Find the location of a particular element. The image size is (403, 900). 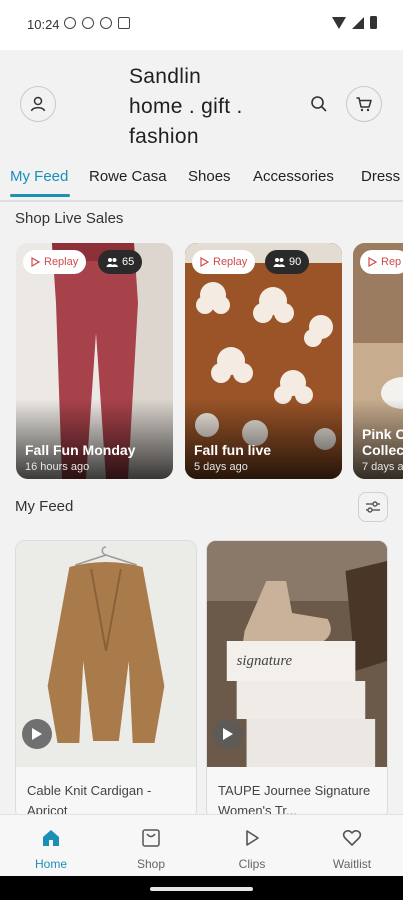

dnd-icon is located at coordinates (88, 23).